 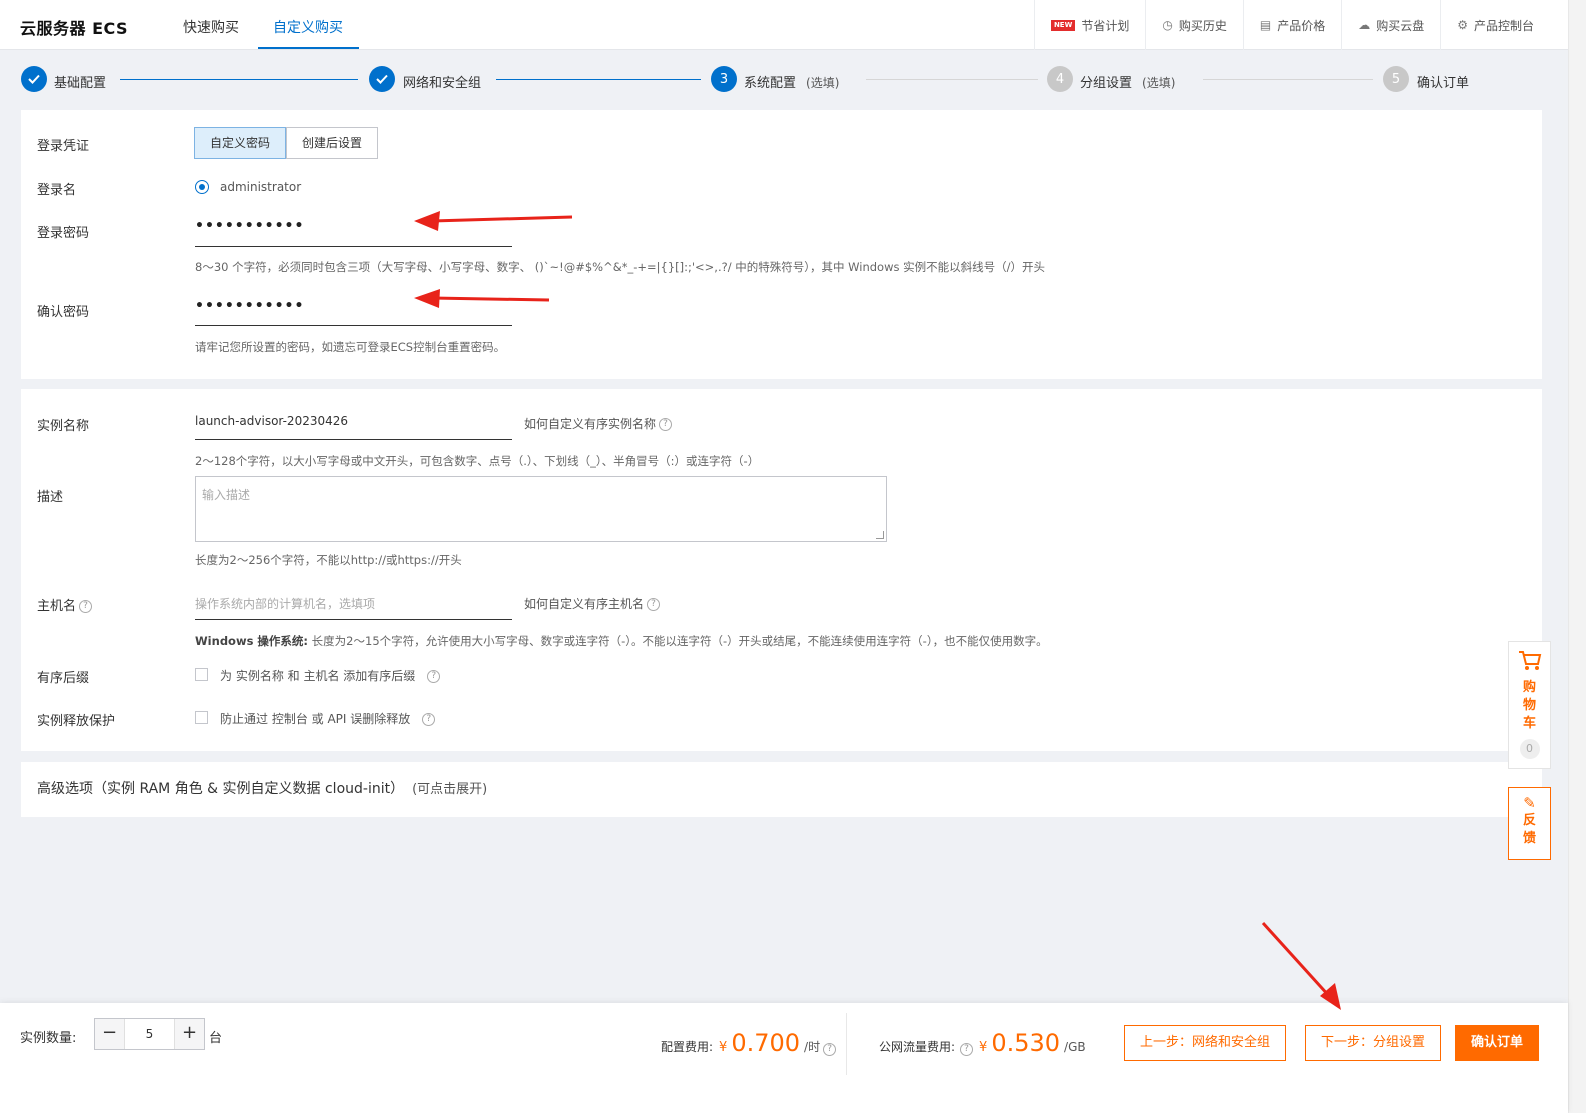 I want to click on step-number: 3, so click(x=724, y=79).